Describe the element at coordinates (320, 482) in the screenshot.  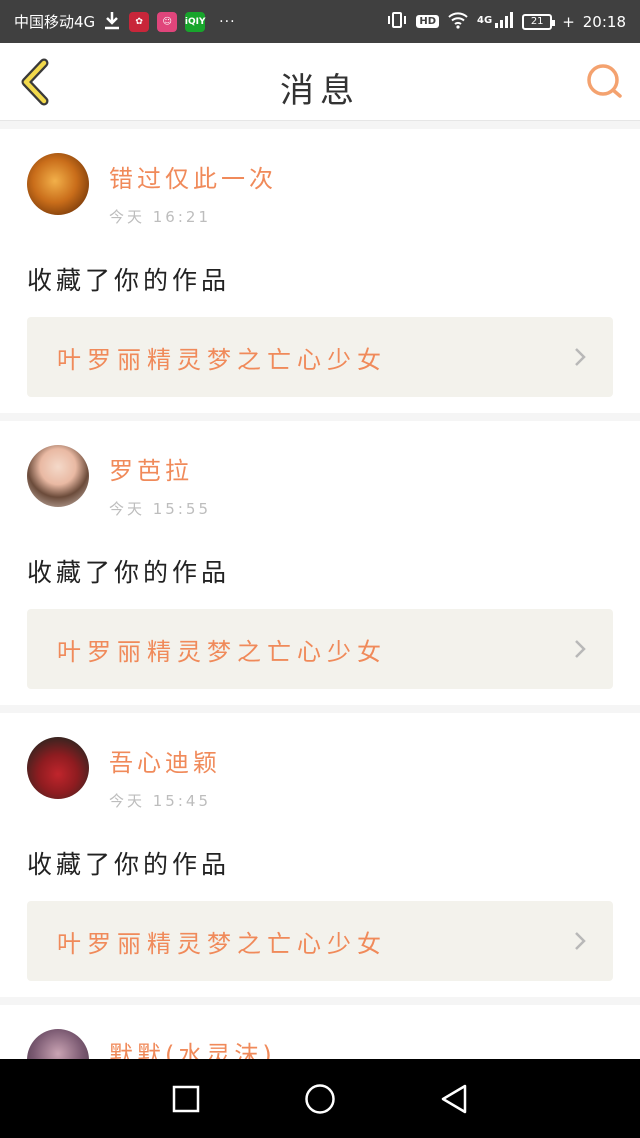
I see `message-header: 罗芭拉 今天 15:55` at that location.